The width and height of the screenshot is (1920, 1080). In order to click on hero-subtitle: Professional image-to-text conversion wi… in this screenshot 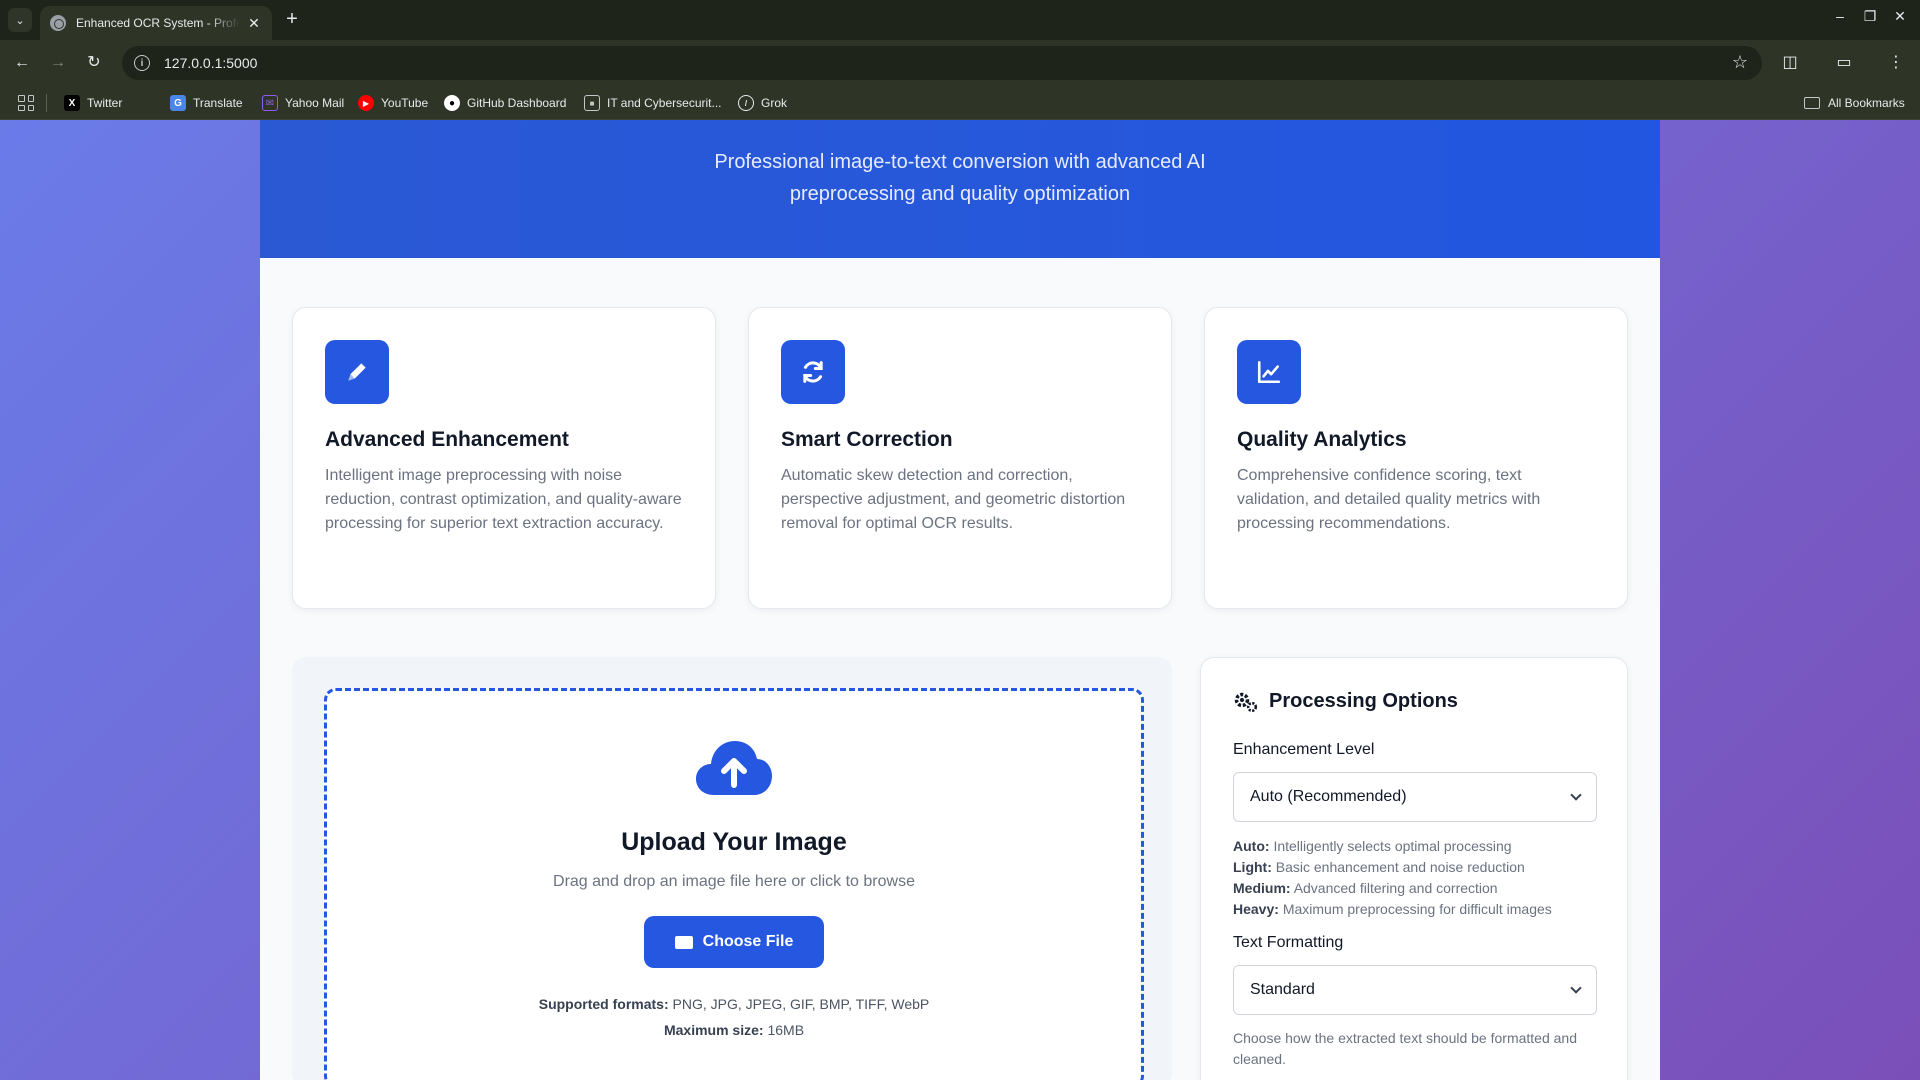, I will do `click(960, 178)`.